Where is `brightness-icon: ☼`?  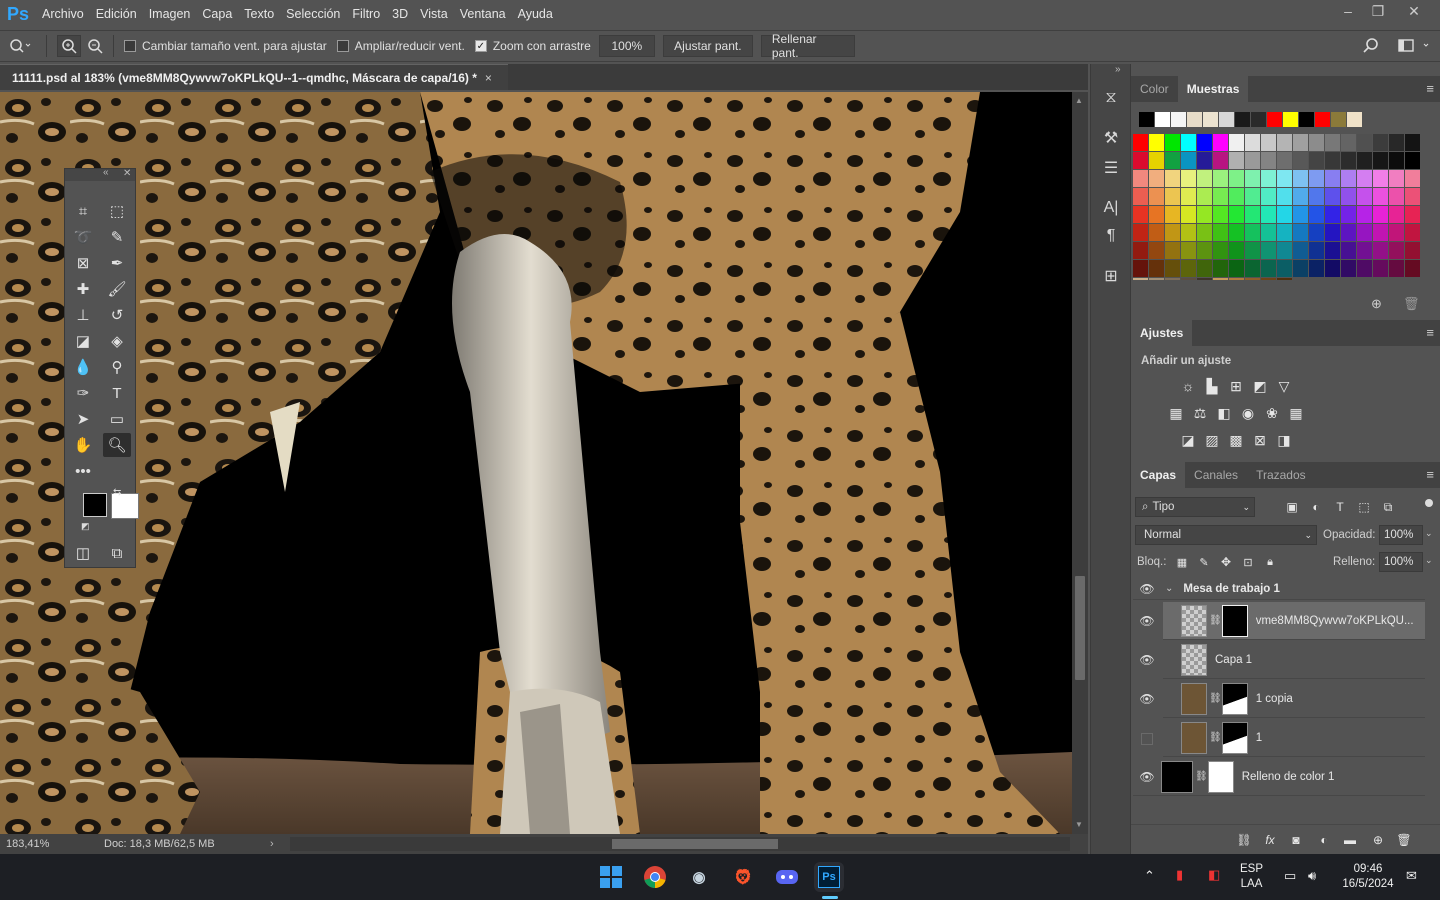
brightness-icon: ☼ is located at coordinates (1188, 386).